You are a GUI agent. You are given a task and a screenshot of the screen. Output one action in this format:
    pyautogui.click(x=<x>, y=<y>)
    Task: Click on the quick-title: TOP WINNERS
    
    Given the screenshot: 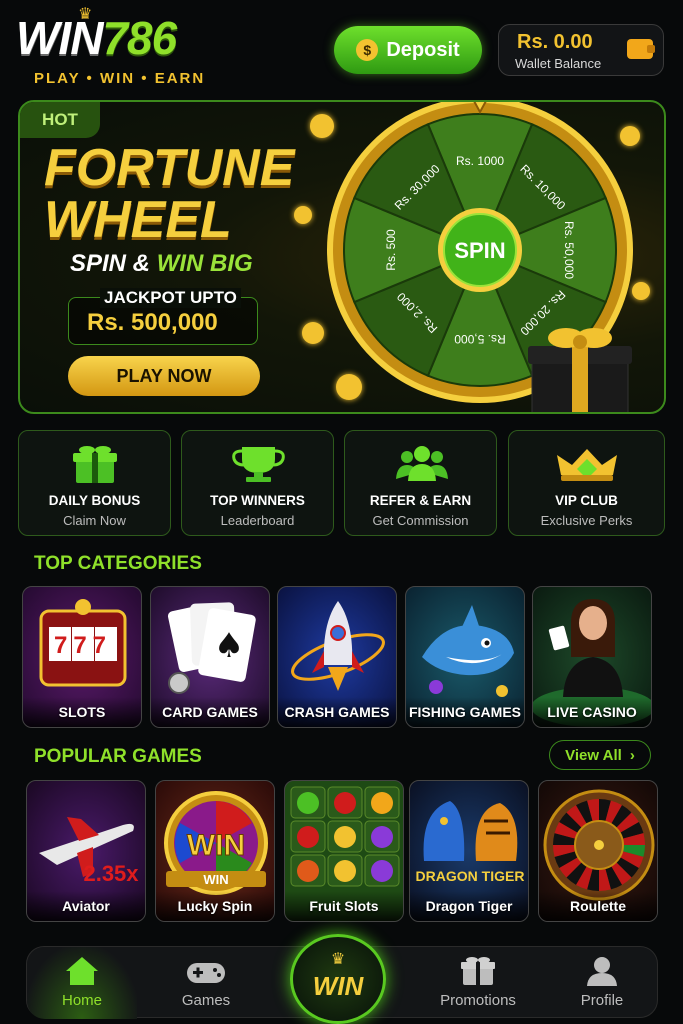 What is the action you would take?
    pyautogui.click(x=257, y=500)
    